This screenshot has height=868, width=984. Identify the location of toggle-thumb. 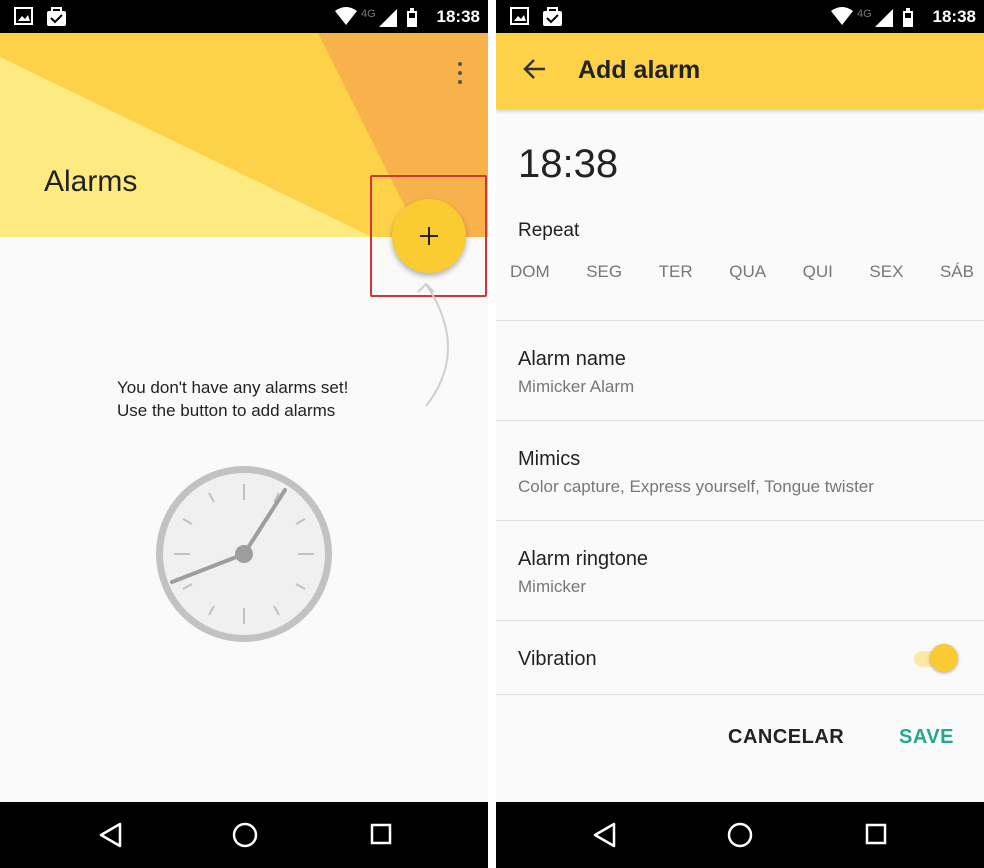
(944, 658).